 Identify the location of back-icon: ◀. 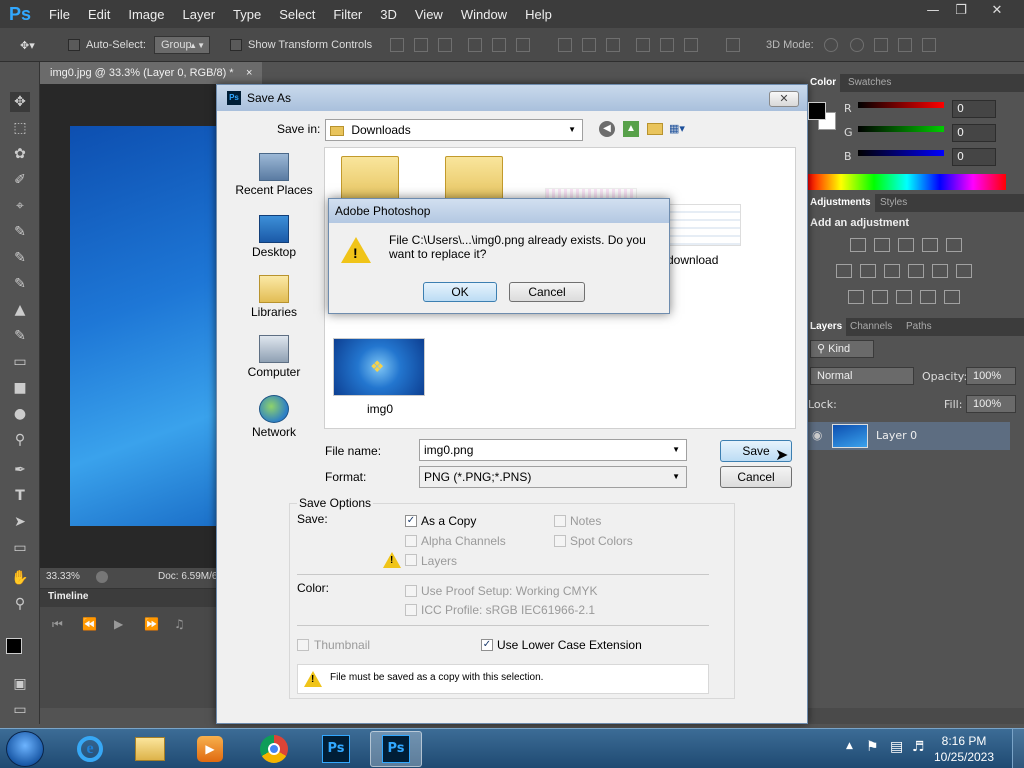
(607, 129).